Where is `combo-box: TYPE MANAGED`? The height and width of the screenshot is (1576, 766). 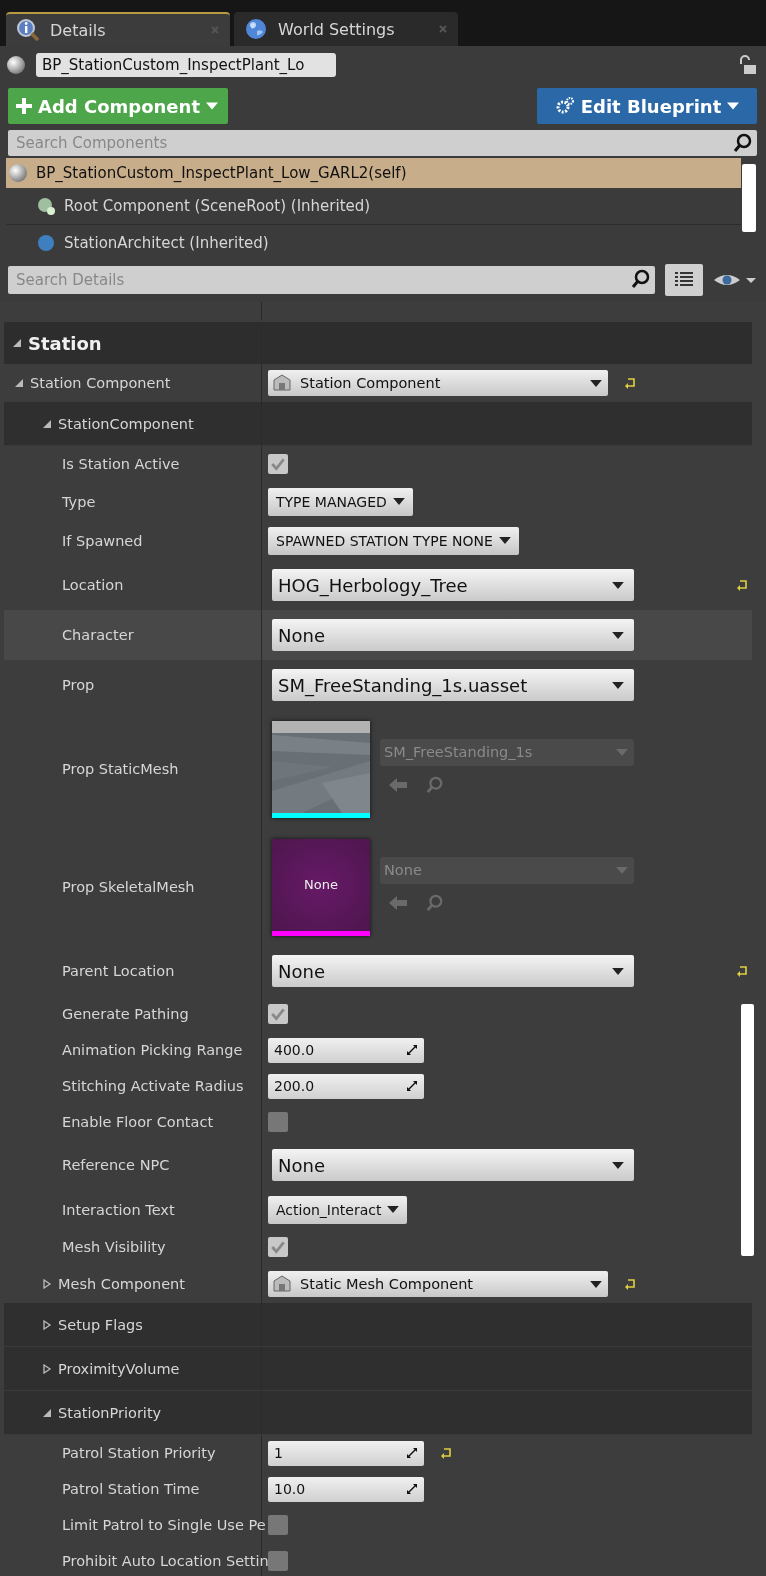
combo-box: TYPE MANAGED is located at coordinates (340, 501).